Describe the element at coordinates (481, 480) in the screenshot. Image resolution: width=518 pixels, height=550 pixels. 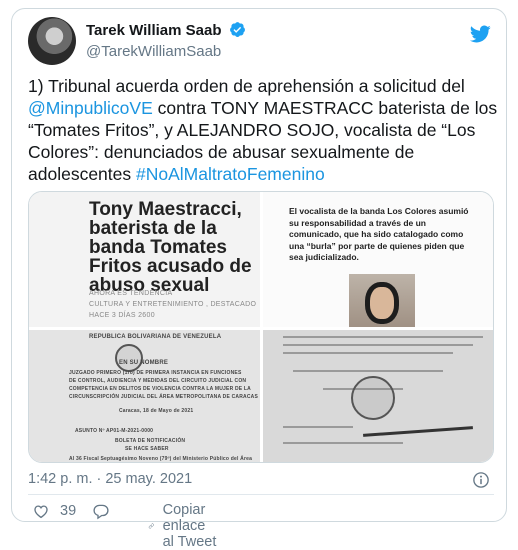
I see `info-icon` at that location.